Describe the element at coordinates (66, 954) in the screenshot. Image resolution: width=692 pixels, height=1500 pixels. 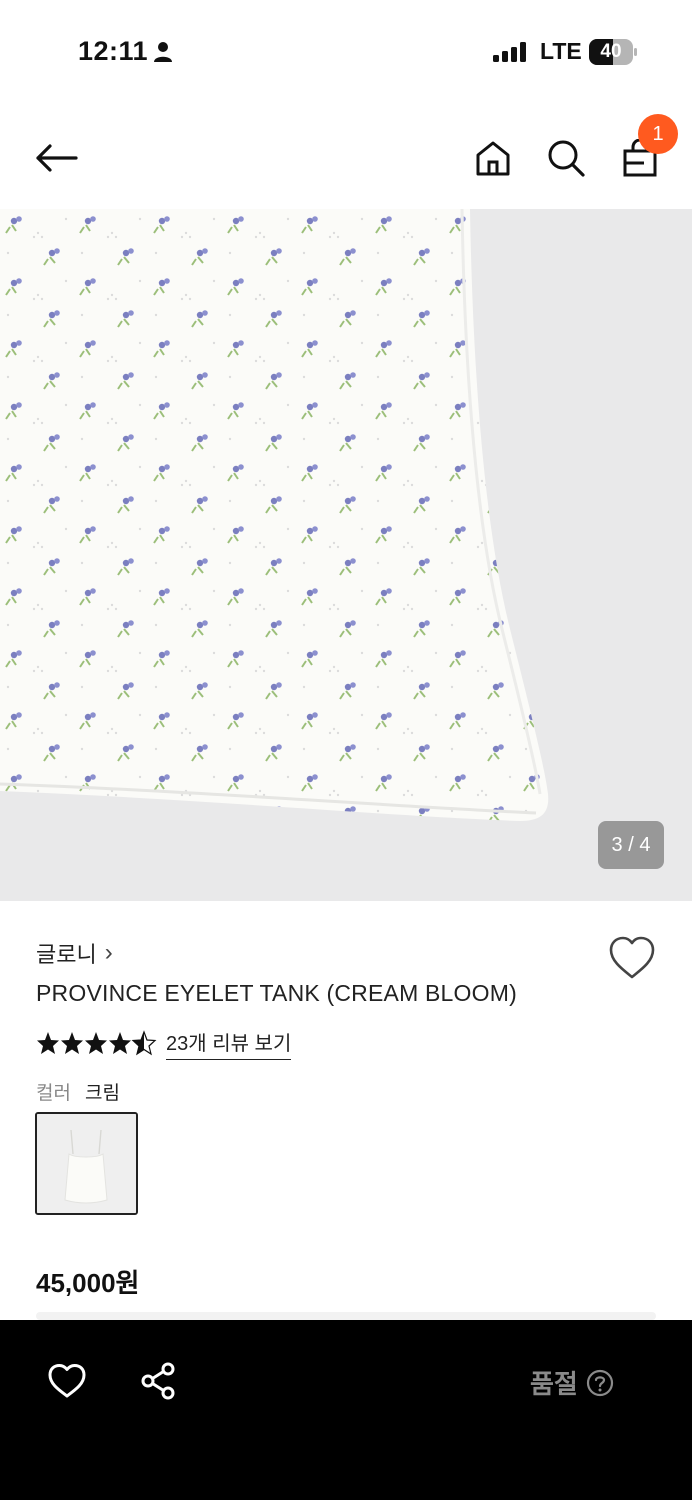
I see `brand-name: 글로니` at that location.